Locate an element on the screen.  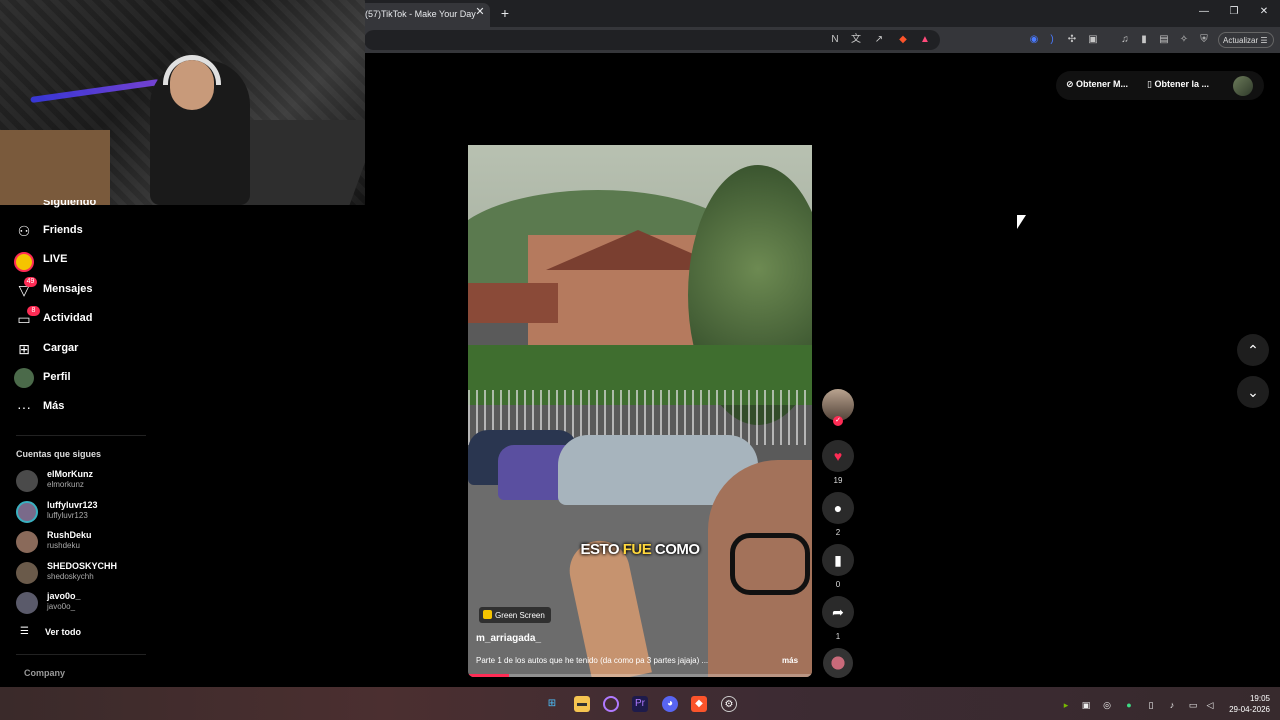
comment-action: ● 2 is located at coordinates (838, 514).